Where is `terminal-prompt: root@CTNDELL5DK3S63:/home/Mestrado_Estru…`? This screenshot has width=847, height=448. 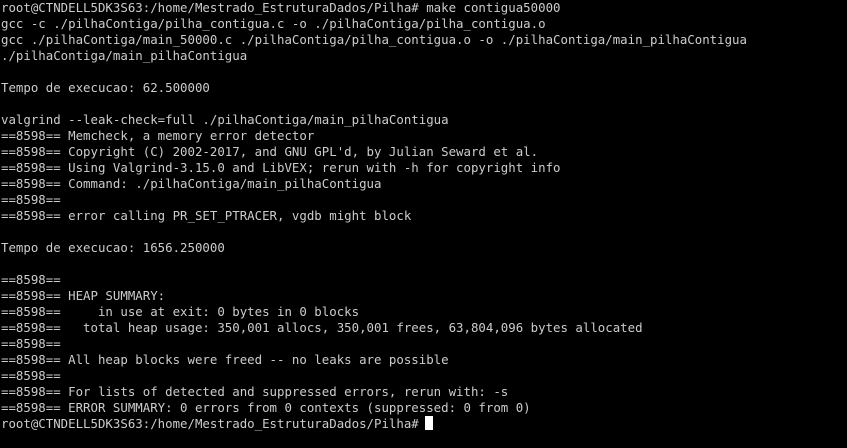
terminal-prompt: root@CTNDELL5DK3S63:/home/Mestrado_Estru… is located at coordinates (210, 423).